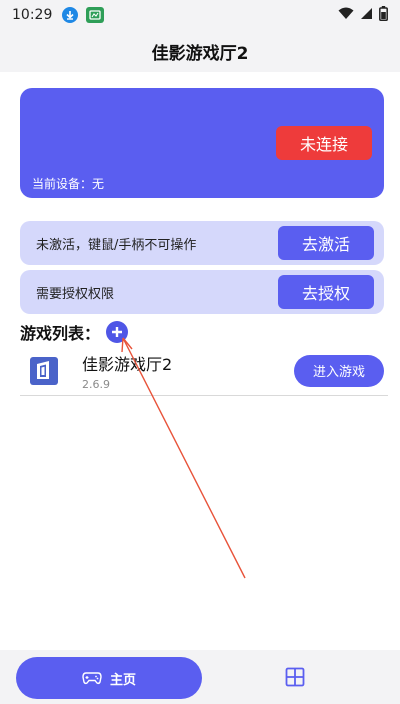  I want to click on nav-grid-tab, so click(295, 677).